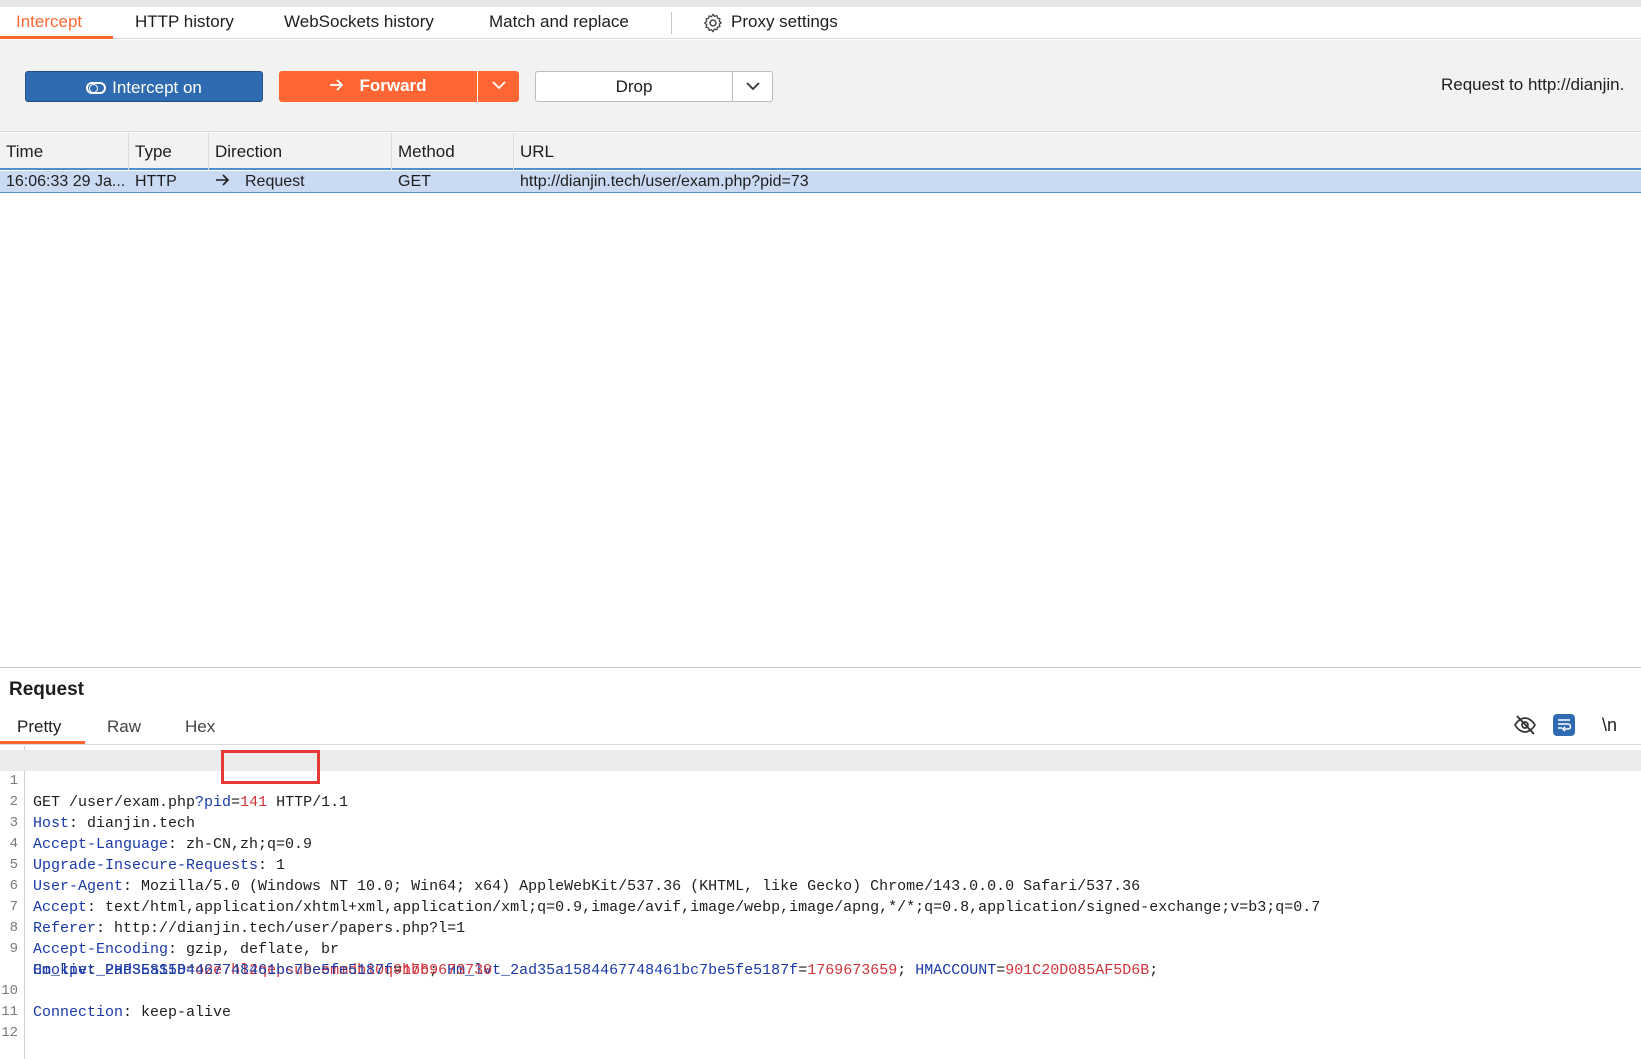 This screenshot has width=1641, height=1059. I want to click on forward-button-label: Forward, so click(393, 85).